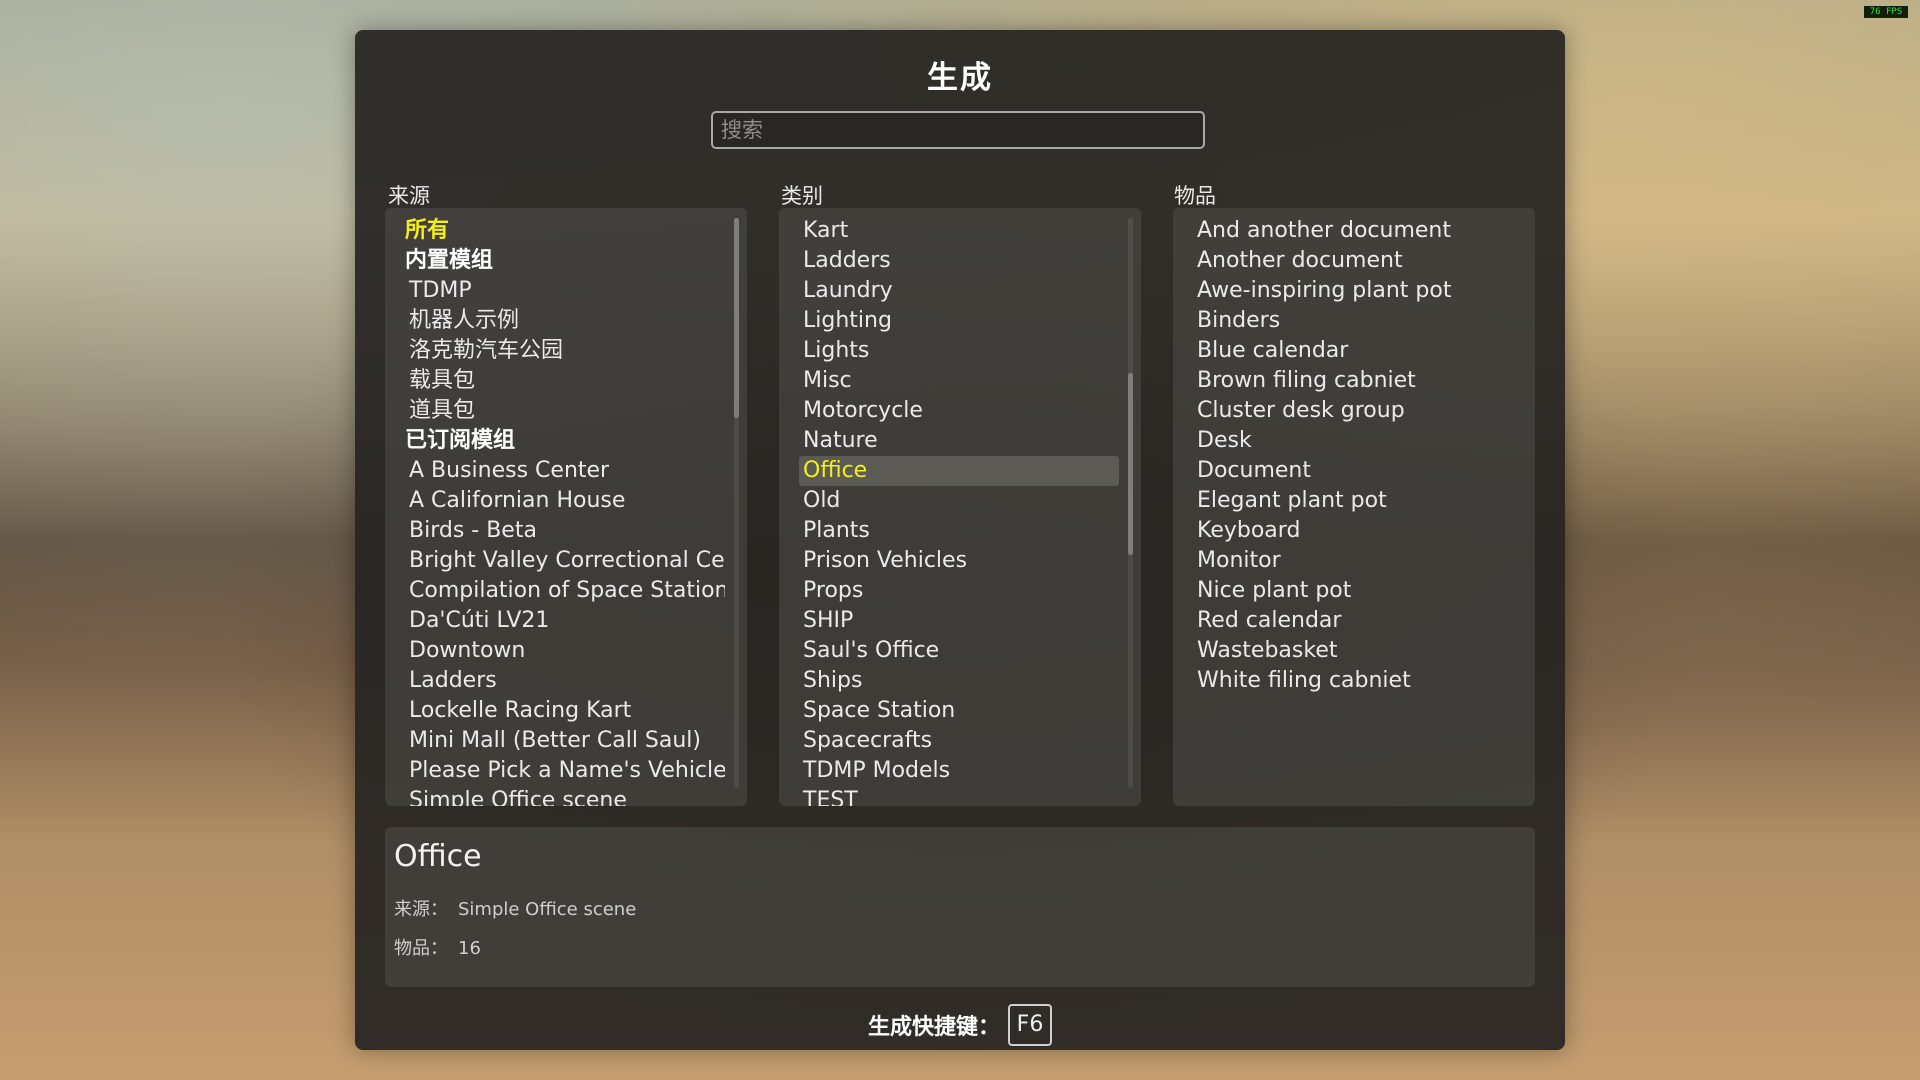 This screenshot has height=1080, width=1920. What do you see at coordinates (565, 796) in the screenshot?
I see `source-list-item: Simple Office scene` at bounding box center [565, 796].